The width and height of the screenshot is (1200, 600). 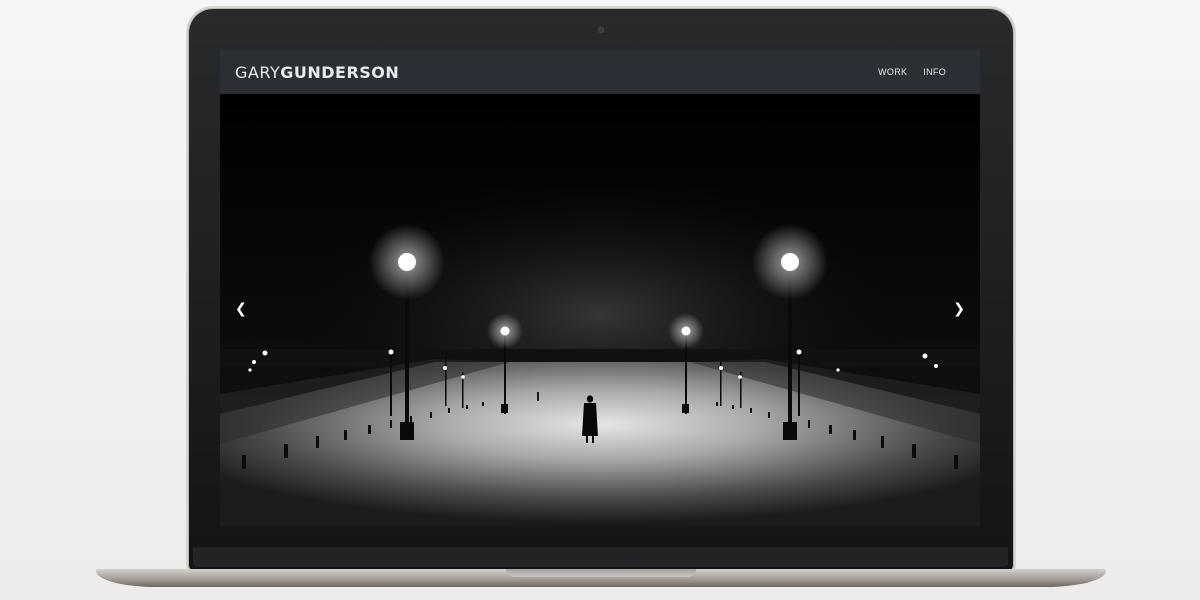 What do you see at coordinates (601, 30) in the screenshot?
I see `webcam-icon` at bounding box center [601, 30].